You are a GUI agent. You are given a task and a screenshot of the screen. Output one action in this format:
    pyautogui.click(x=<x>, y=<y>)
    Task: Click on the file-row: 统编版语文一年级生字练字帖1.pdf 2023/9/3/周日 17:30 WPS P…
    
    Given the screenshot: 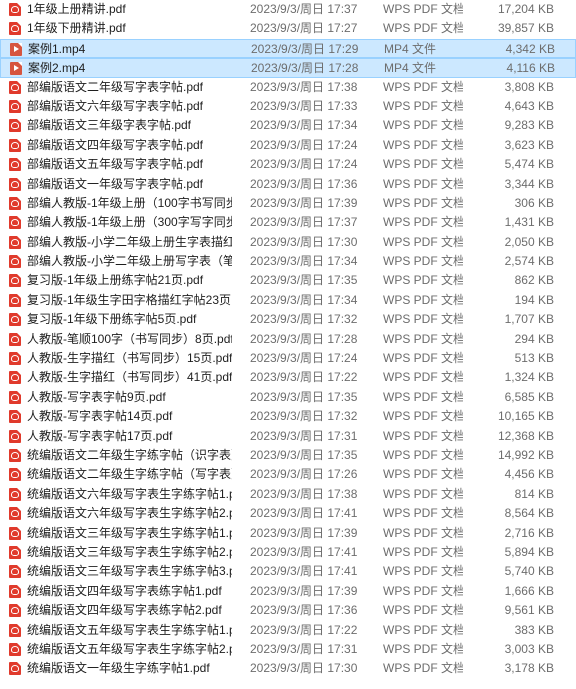 What is the action you would take?
    pyautogui.click(x=288, y=668)
    